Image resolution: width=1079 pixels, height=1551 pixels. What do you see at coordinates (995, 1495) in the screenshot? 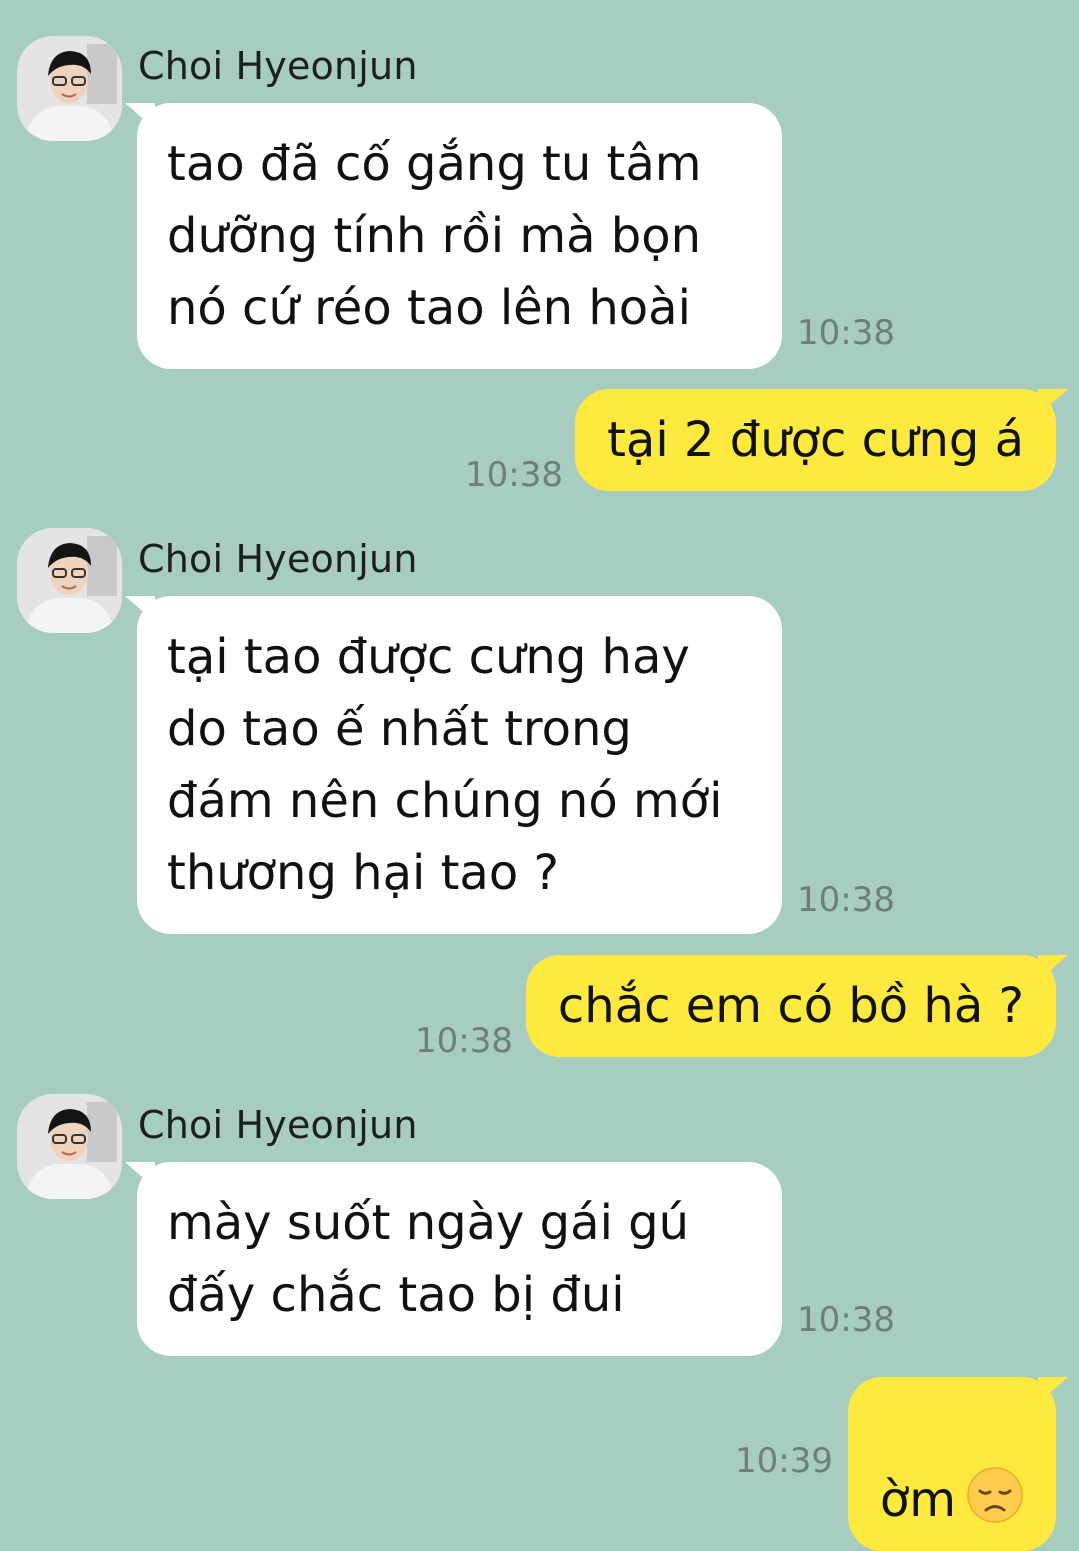
I see `disappointed-face-icon` at bounding box center [995, 1495].